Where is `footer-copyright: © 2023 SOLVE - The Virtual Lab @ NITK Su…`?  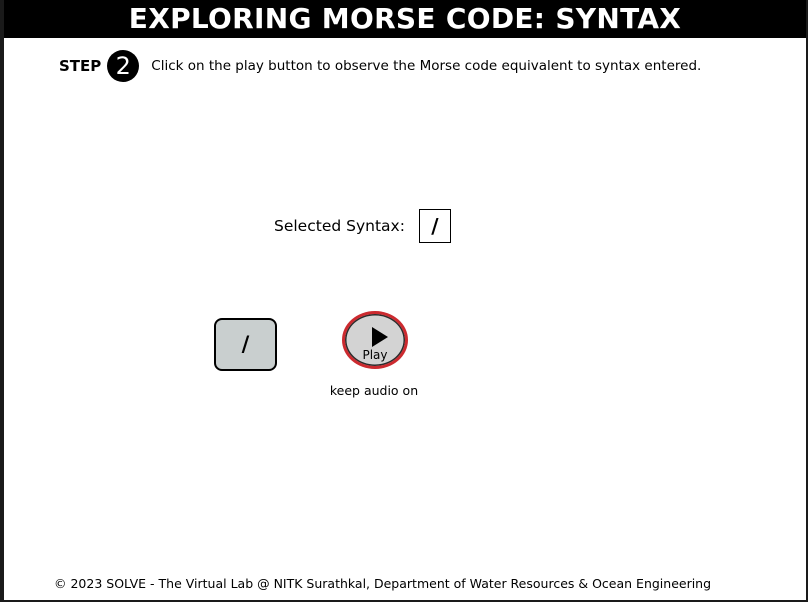
footer-copyright: © 2023 SOLVE - The Virtual Lab @ NITK Su… is located at coordinates (383, 583).